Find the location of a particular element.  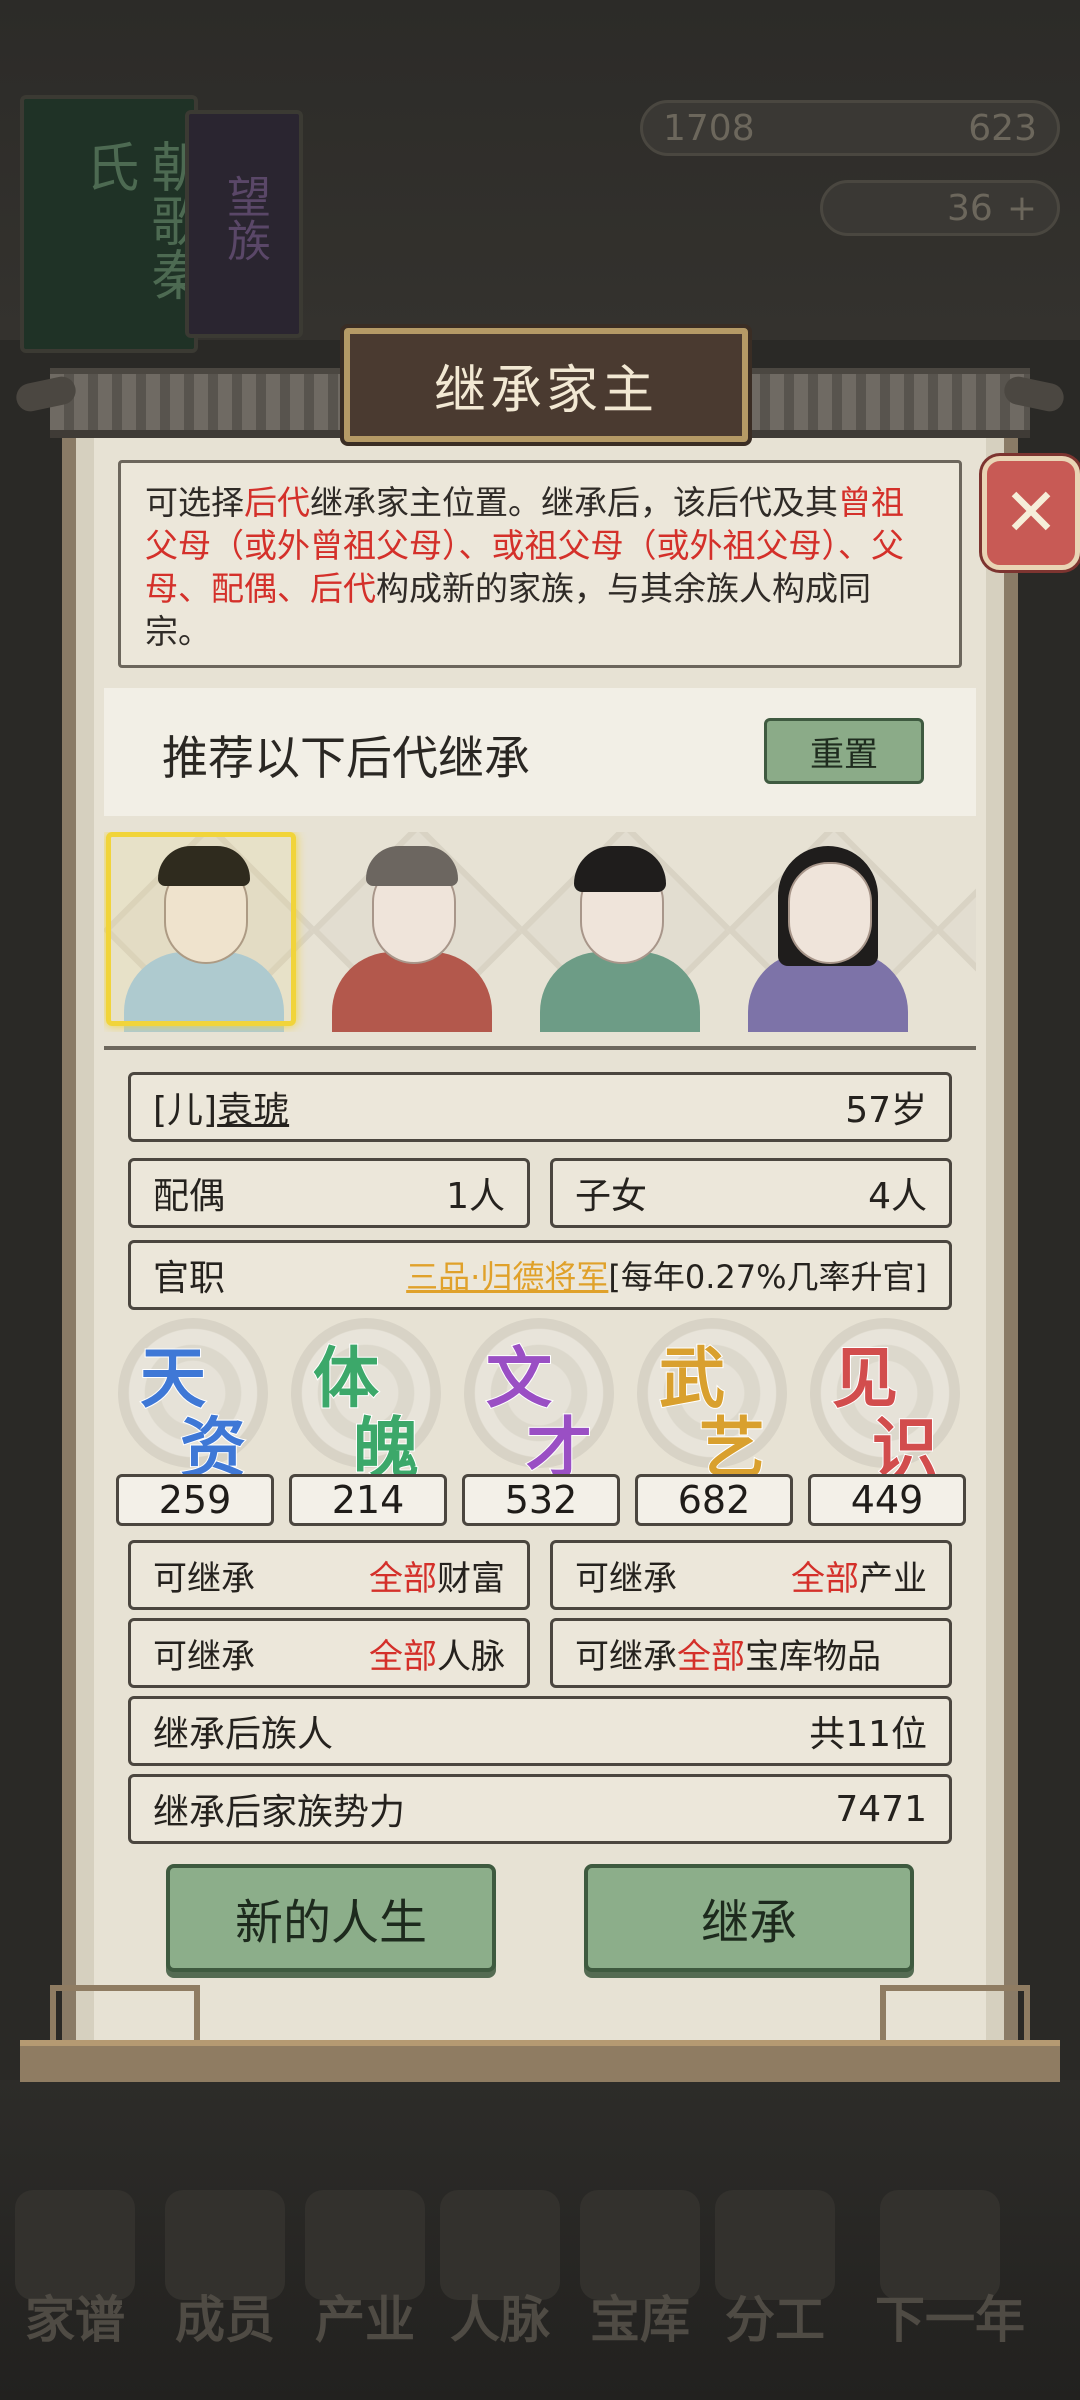

inherit-network-row: 可继承 全部人脉 is located at coordinates (329, 1653).